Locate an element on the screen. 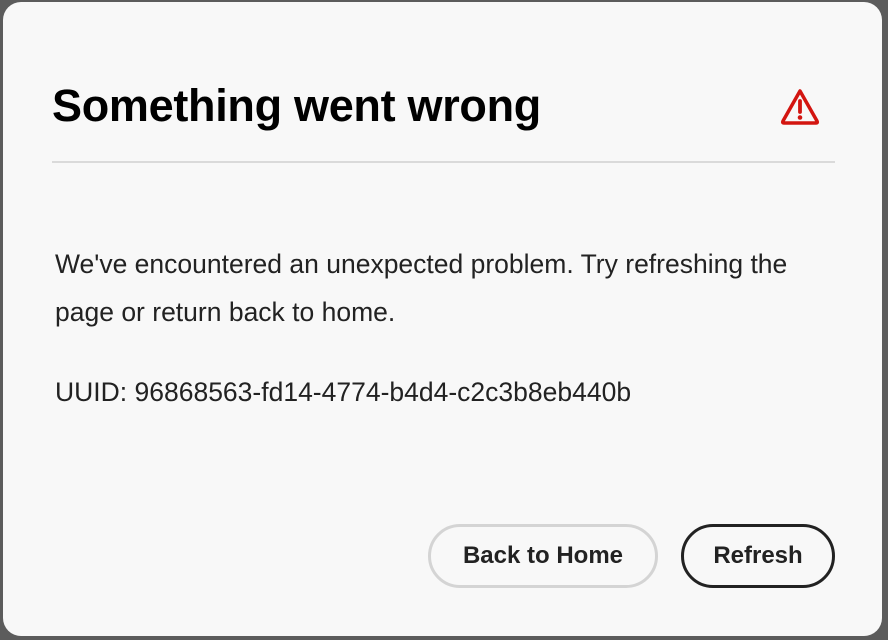 The width and height of the screenshot is (888, 640). dialog-title: Something went wrong is located at coordinates (296, 105).